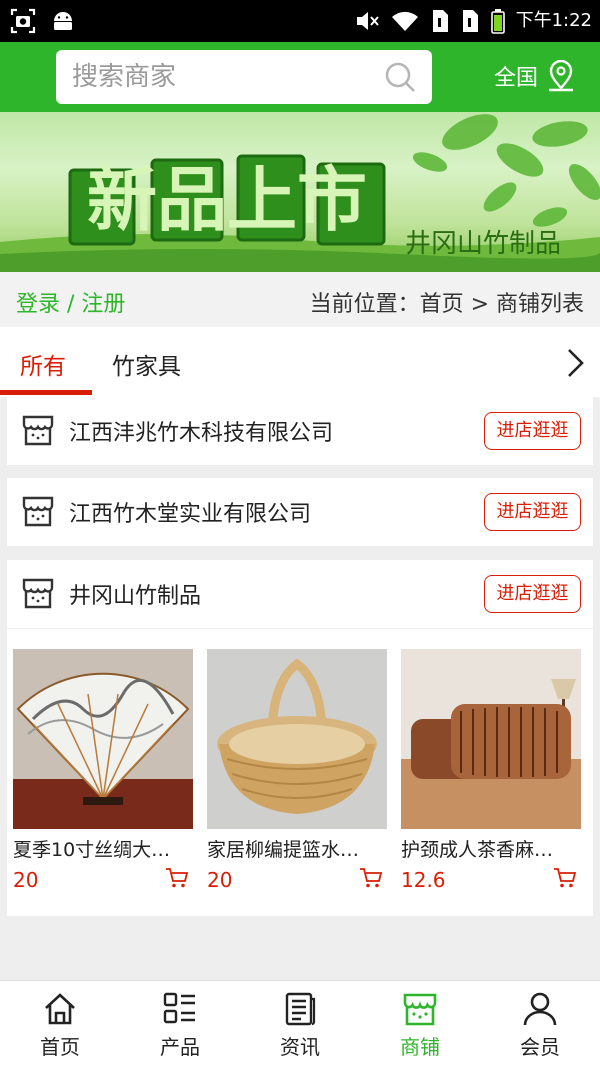  What do you see at coordinates (146, 364) in the screenshot?
I see `tab-bamboo-furniture: 竹家具` at bounding box center [146, 364].